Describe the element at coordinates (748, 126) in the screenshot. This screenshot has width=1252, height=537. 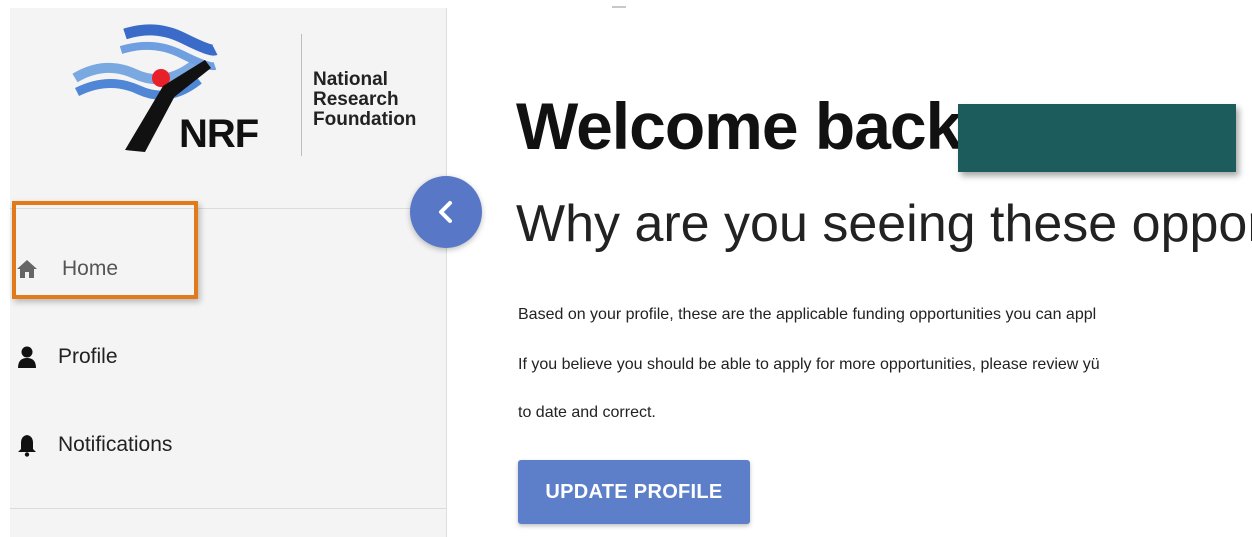
I see `welcome-heading: Welcome back,` at that location.